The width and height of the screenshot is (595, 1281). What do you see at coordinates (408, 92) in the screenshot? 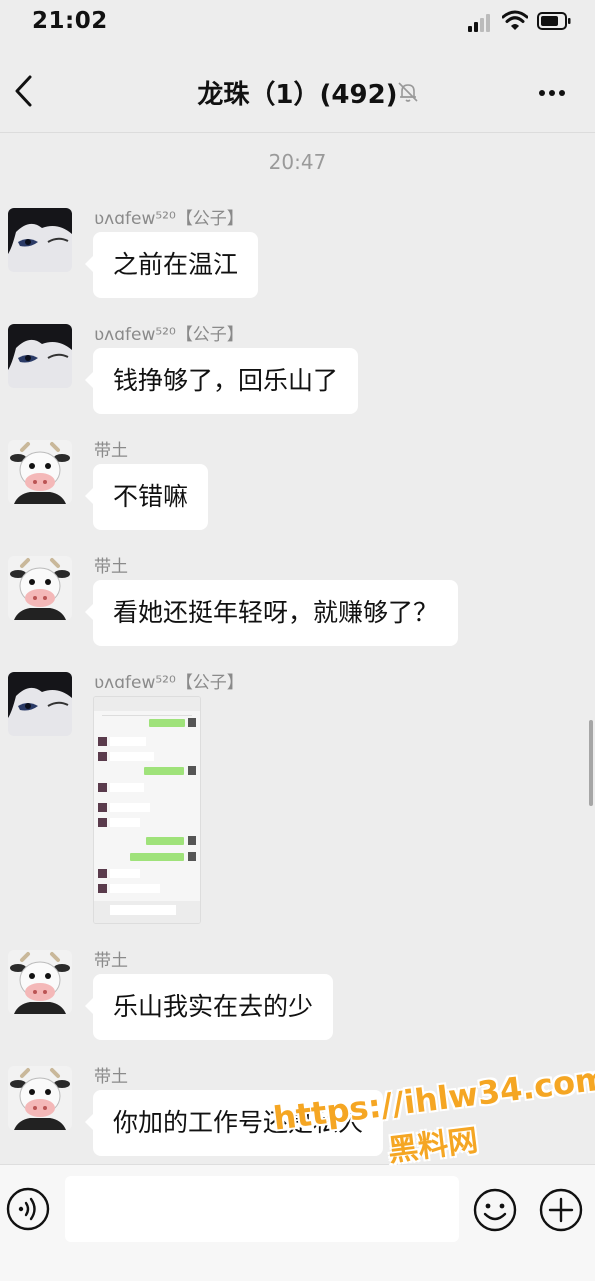
I see `mute-bell-icon` at bounding box center [408, 92].